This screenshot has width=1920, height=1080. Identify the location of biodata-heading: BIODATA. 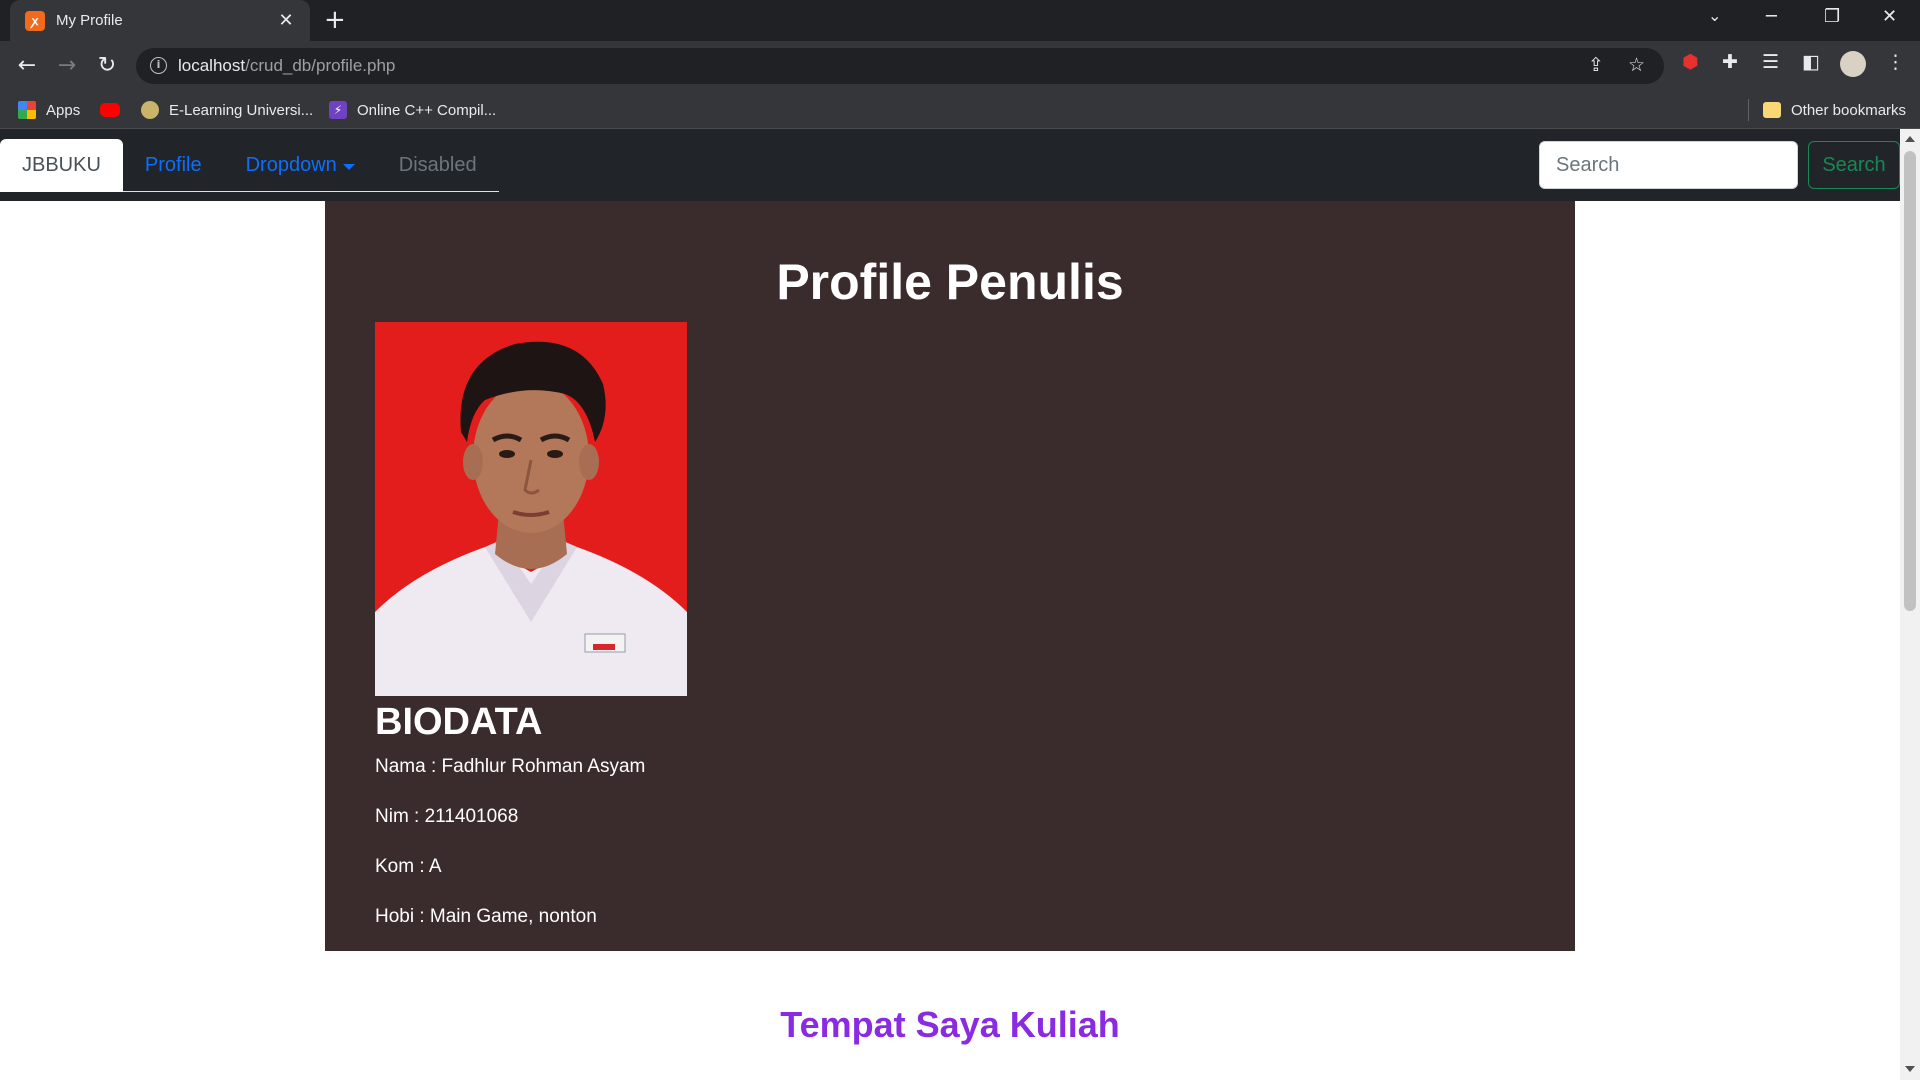
(459, 722).